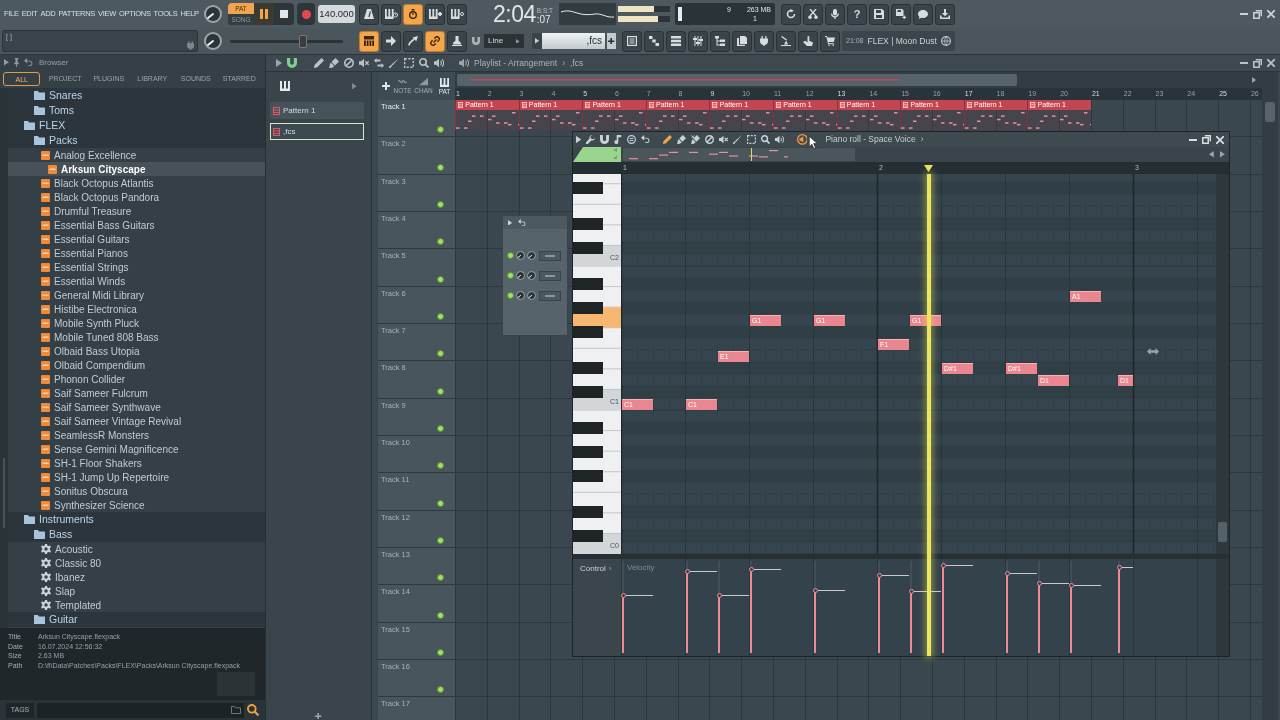  I want to click on vertical-scrollbar, so click(1222, 364).